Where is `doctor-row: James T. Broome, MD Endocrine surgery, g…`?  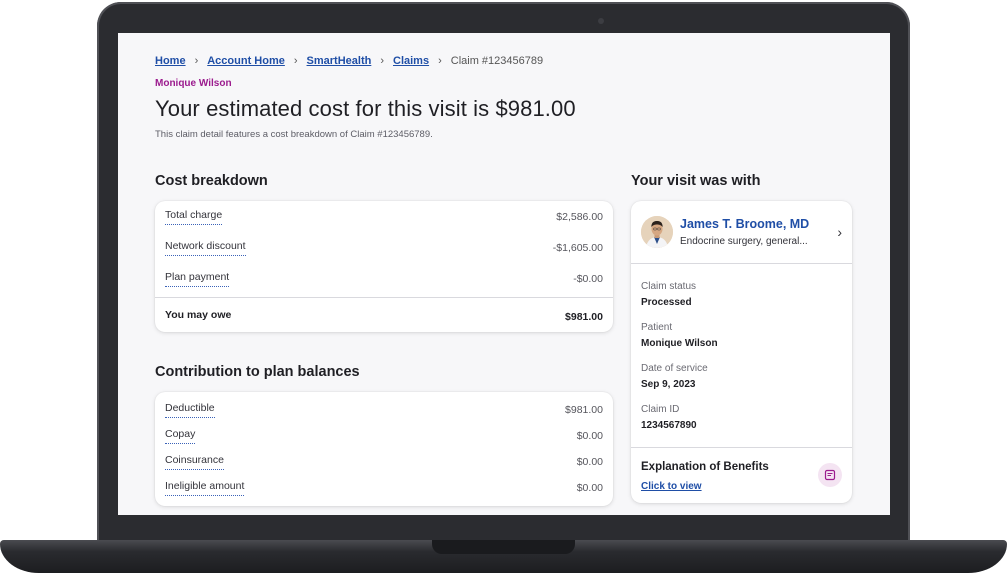 doctor-row: James T. Broome, MD Endocrine surgery, g… is located at coordinates (741, 232).